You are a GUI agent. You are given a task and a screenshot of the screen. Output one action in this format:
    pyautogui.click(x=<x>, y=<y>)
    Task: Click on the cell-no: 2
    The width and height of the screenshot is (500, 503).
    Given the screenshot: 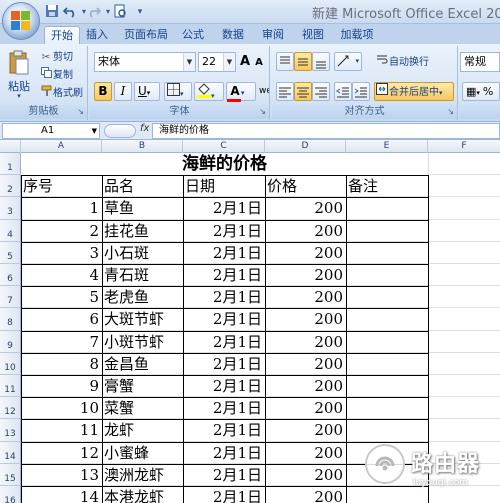 What is the action you would take?
    pyautogui.click(x=61, y=231)
    